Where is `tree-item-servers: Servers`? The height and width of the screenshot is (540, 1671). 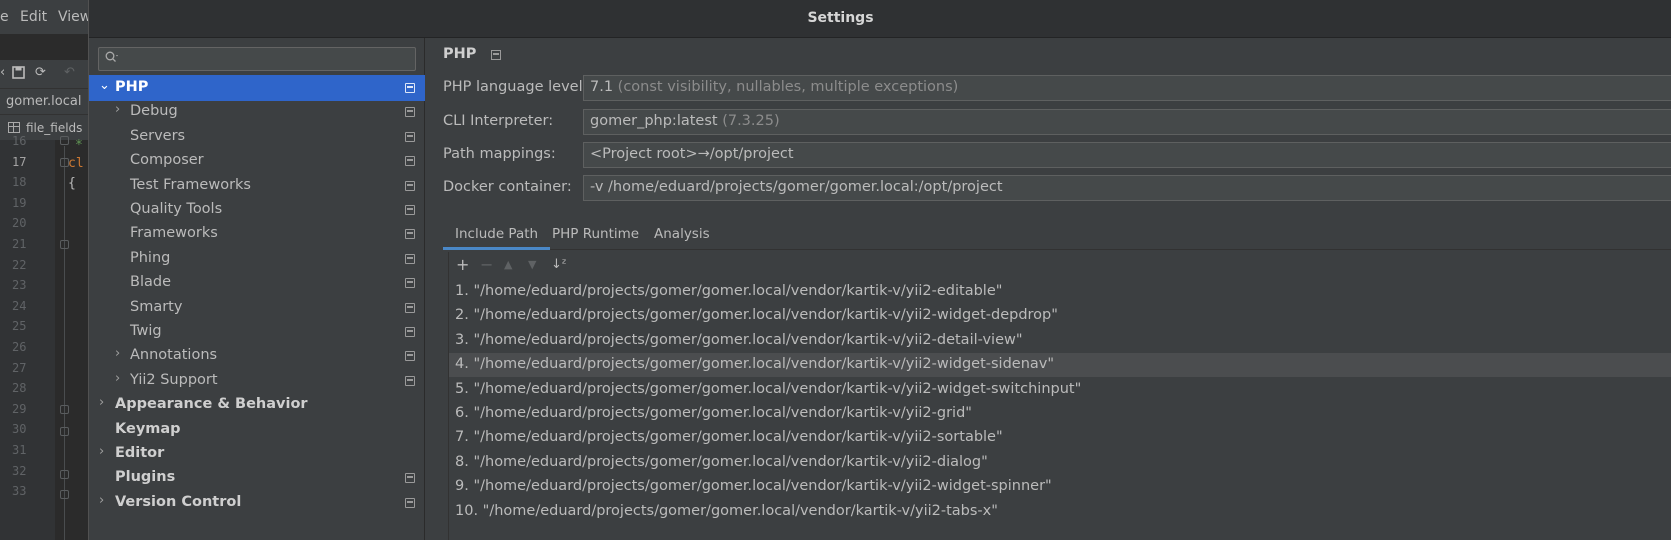
tree-item-servers: Servers is located at coordinates (257, 137).